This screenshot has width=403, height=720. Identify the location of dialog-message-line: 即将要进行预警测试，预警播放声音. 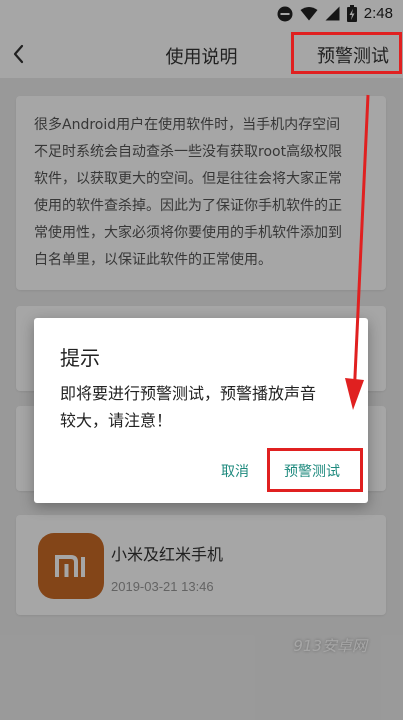
(188, 393).